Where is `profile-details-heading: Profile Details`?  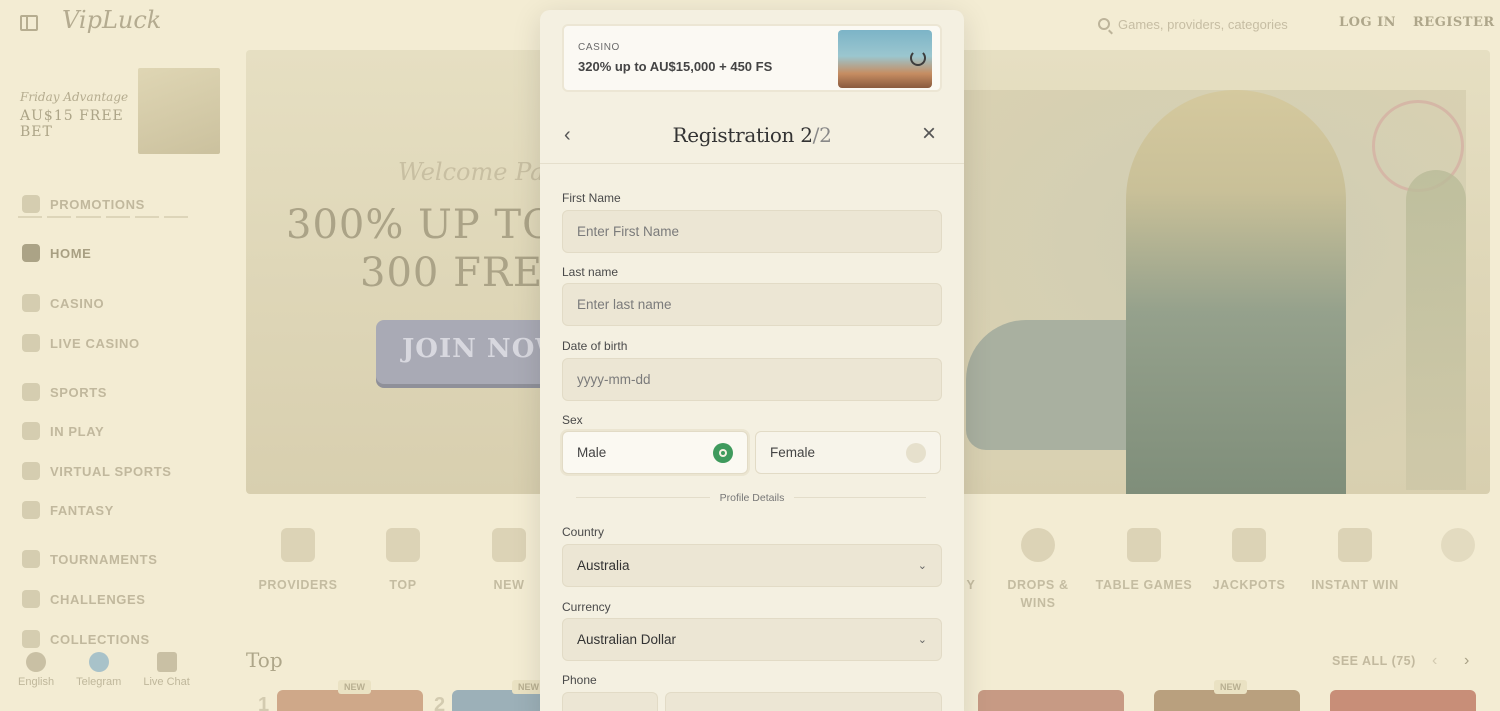 profile-details-heading: Profile Details is located at coordinates (752, 498).